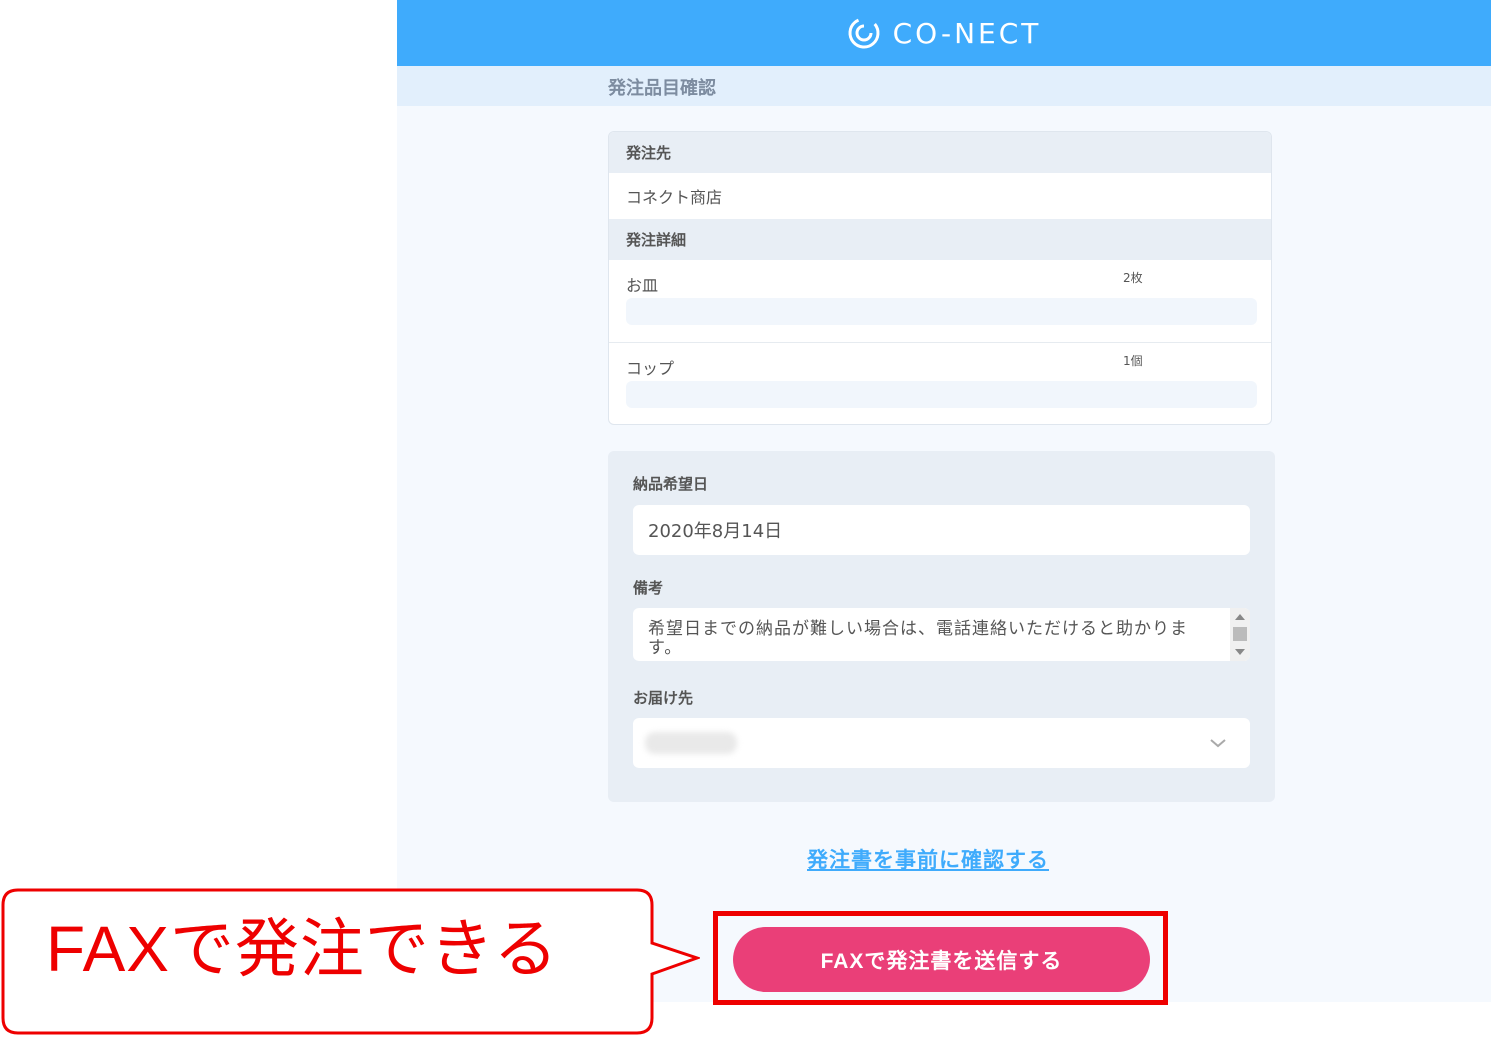  I want to click on subheader: 発注品目確認, so click(944, 86).